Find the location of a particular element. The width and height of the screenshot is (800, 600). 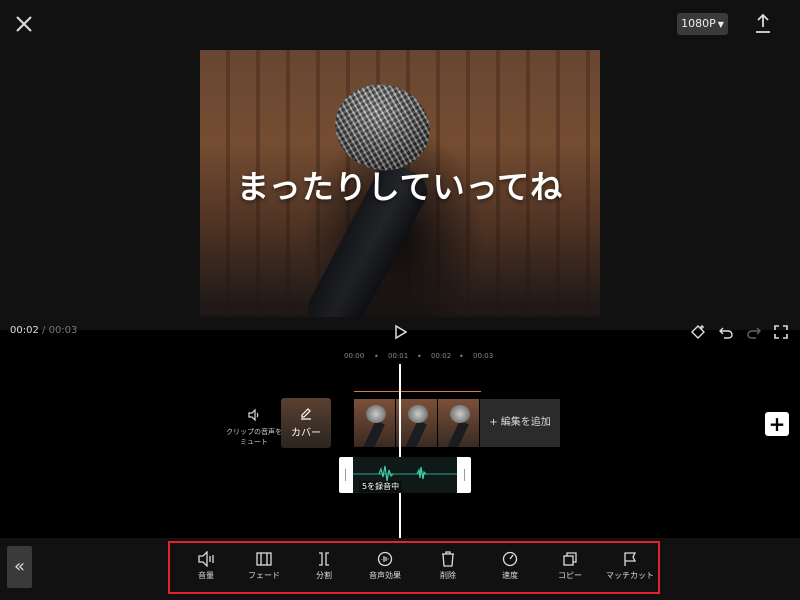

volume-label: 音量 is located at coordinates (206, 575).